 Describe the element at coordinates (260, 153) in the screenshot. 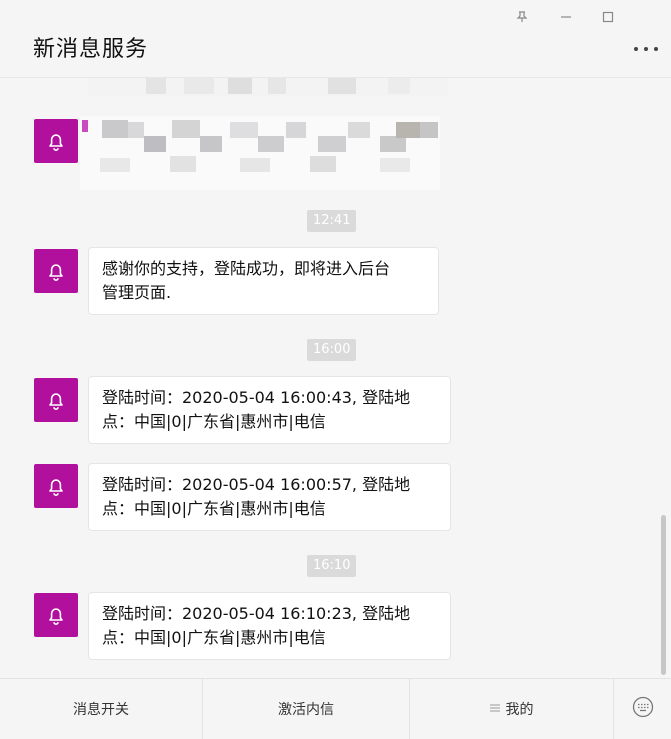

I see `blurred-message` at that location.